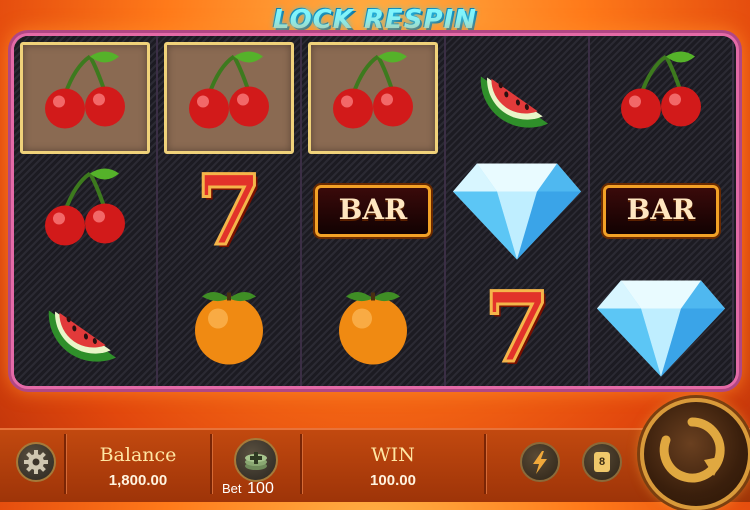 The width and height of the screenshot is (750, 510). Describe the element at coordinates (138, 455) in the screenshot. I see `balance-label: Balance` at that location.